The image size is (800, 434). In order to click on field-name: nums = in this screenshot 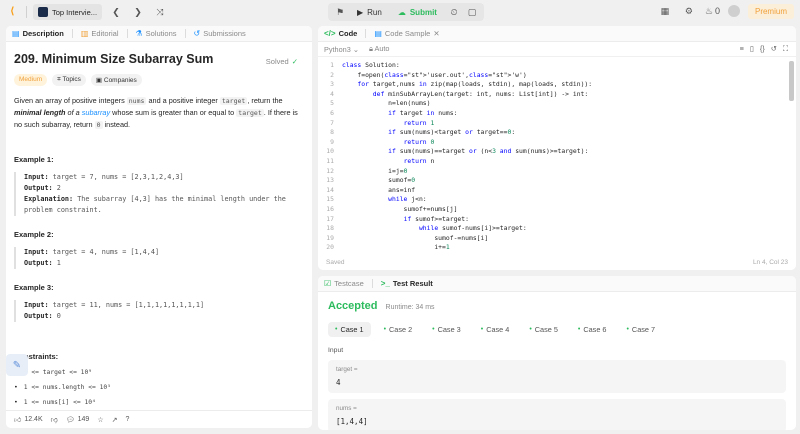, I will do `click(346, 408)`.